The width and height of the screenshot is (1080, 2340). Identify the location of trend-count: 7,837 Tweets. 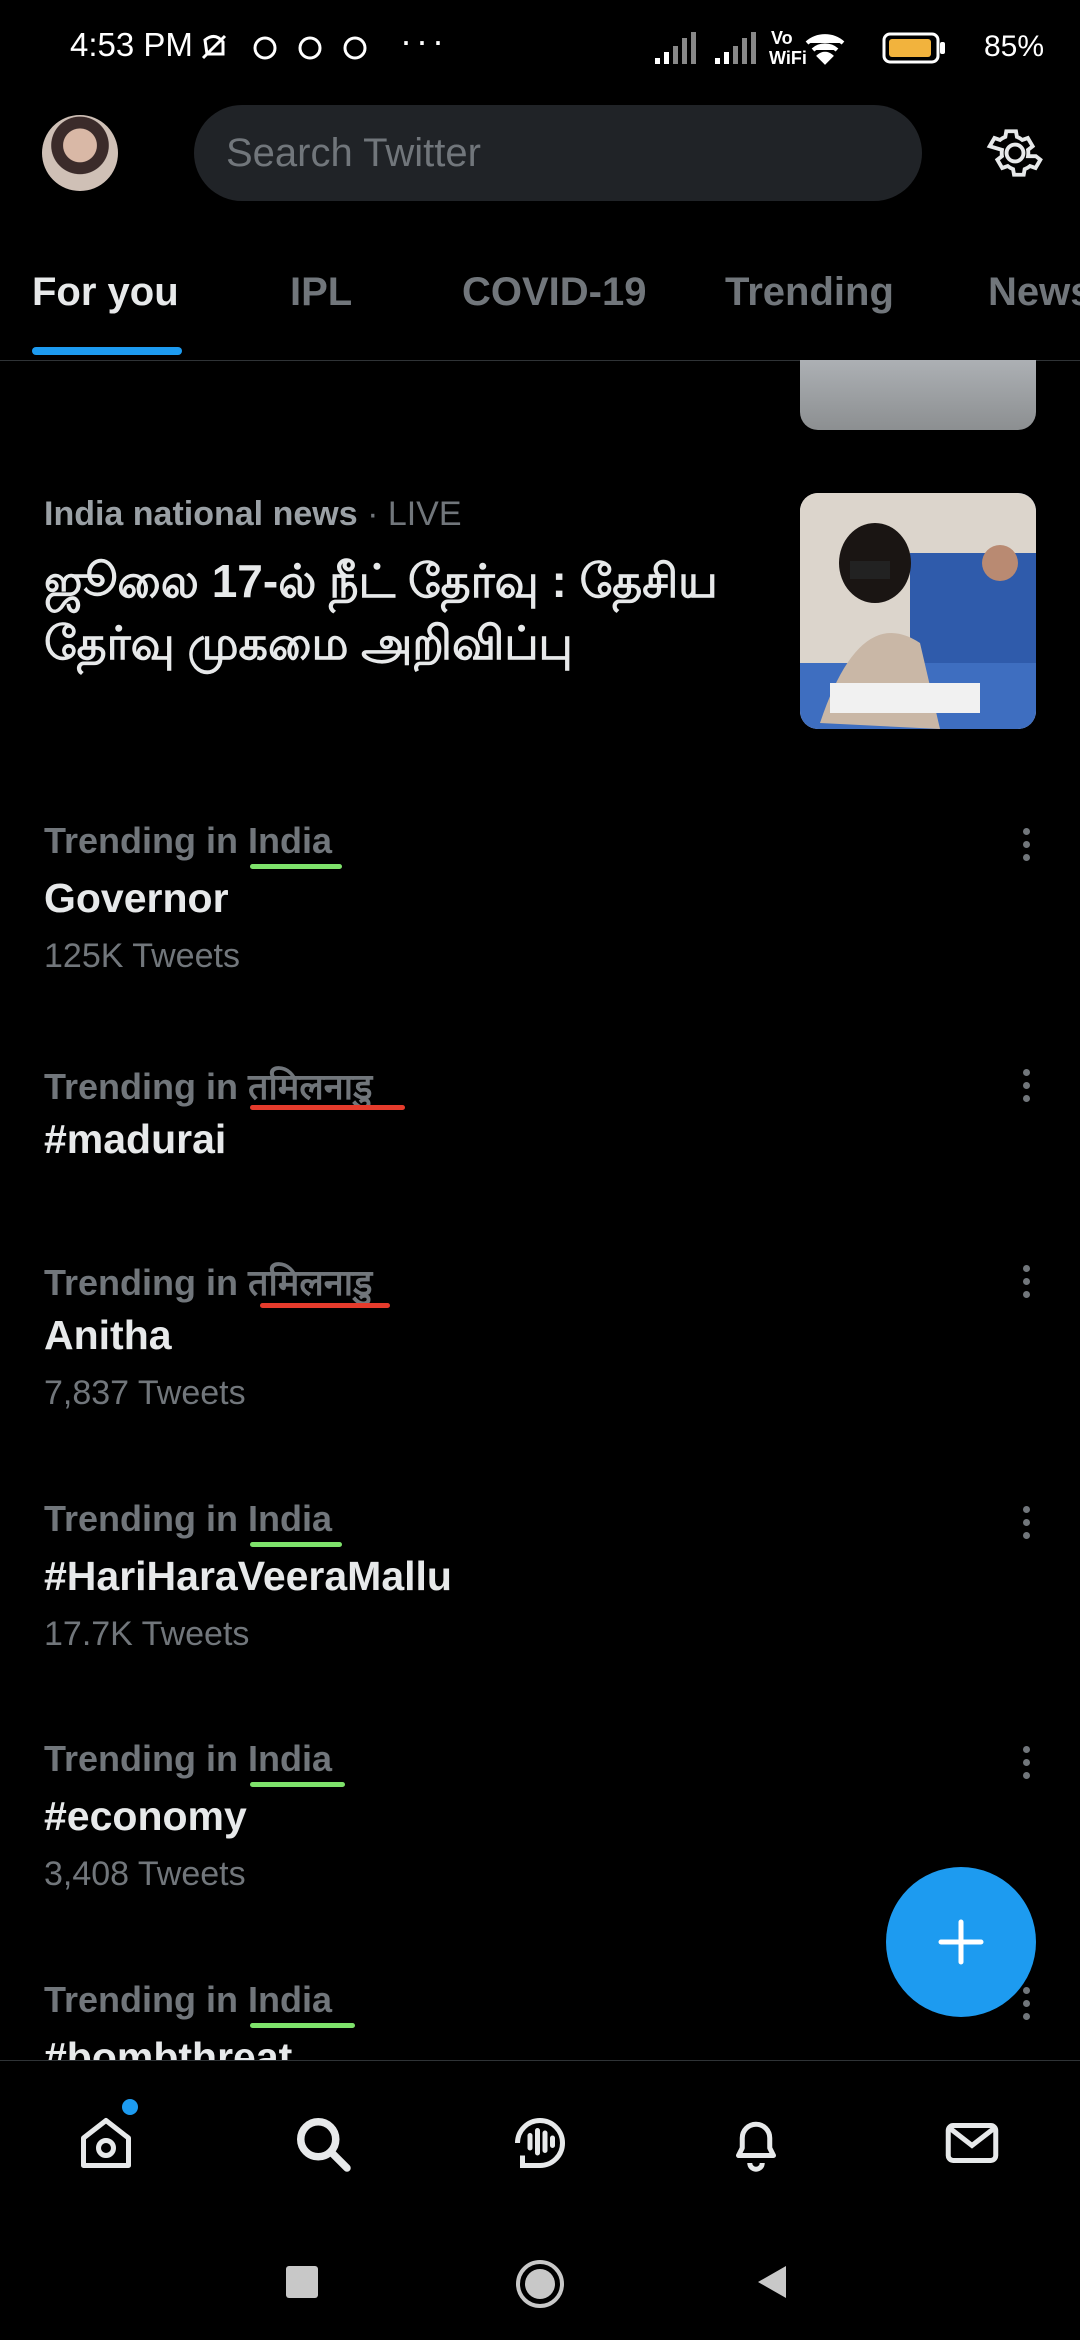
(145, 1393).